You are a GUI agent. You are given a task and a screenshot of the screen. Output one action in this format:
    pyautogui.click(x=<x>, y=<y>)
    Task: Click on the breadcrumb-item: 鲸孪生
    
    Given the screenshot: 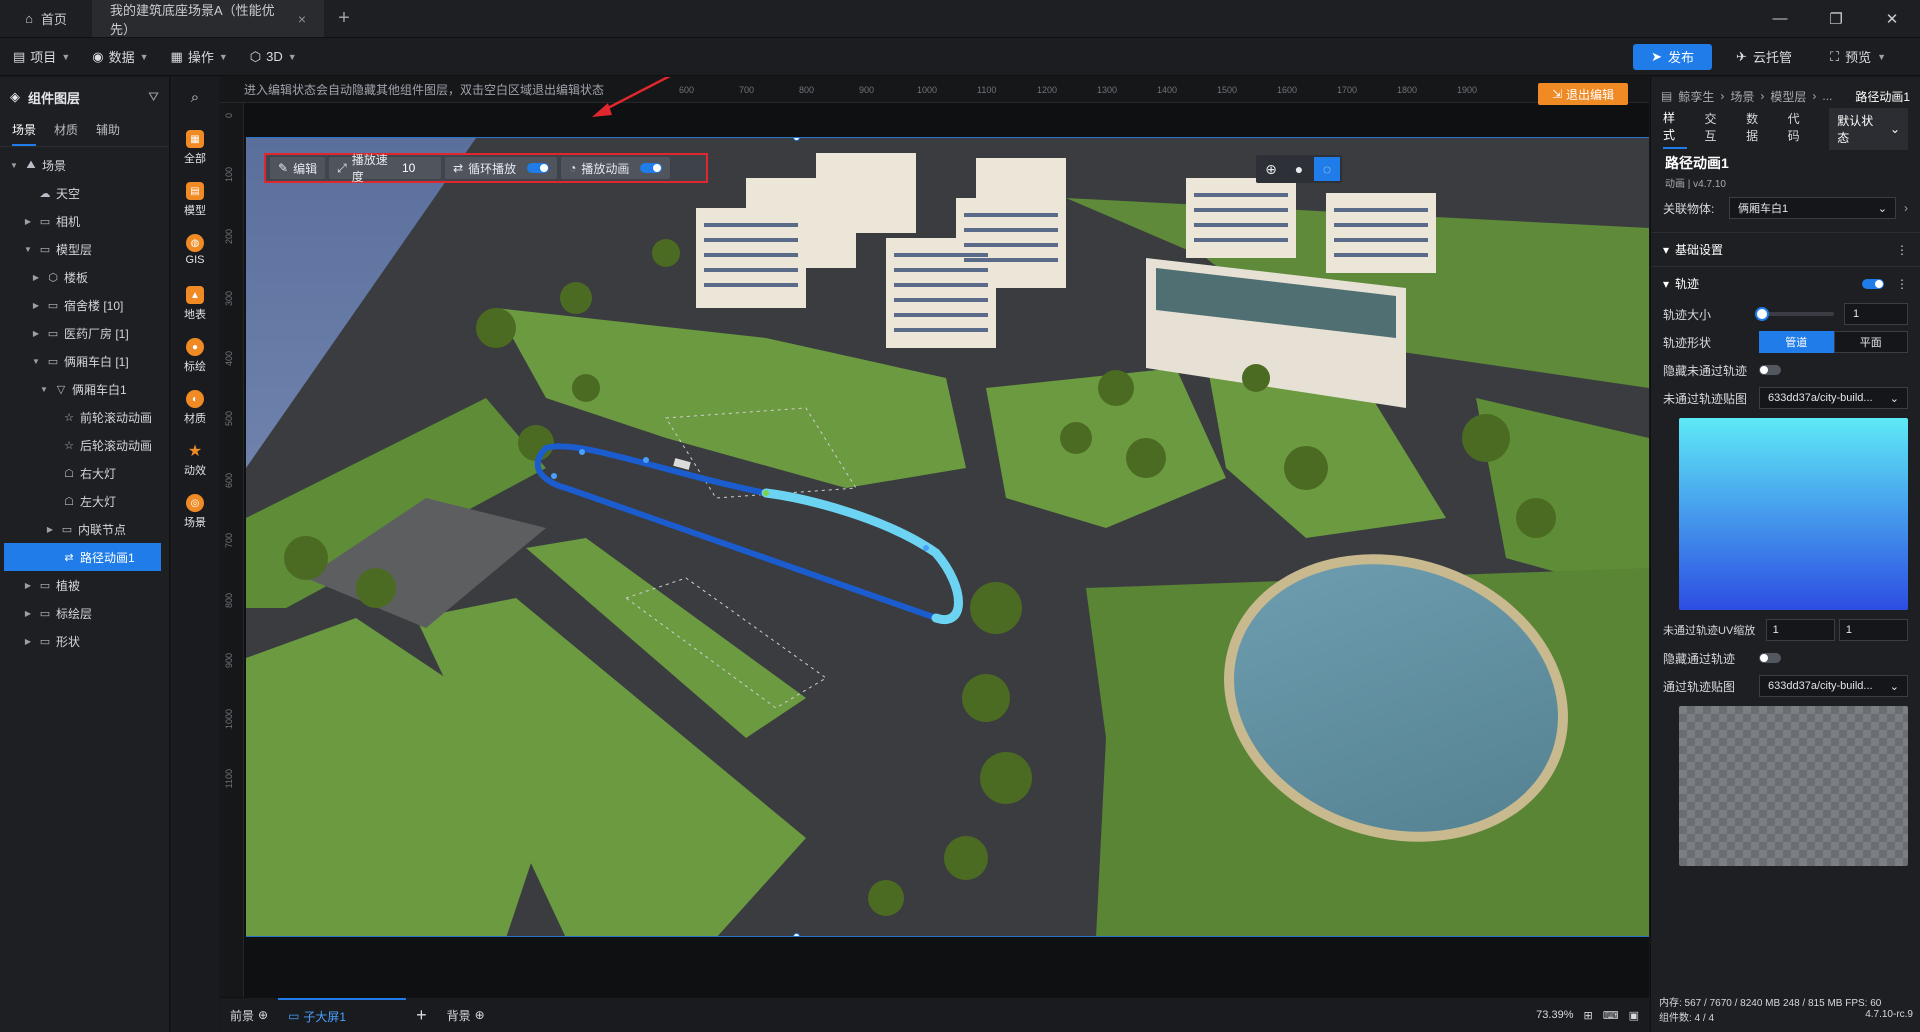 What is the action you would take?
    pyautogui.click(x=1696, y=96)
    